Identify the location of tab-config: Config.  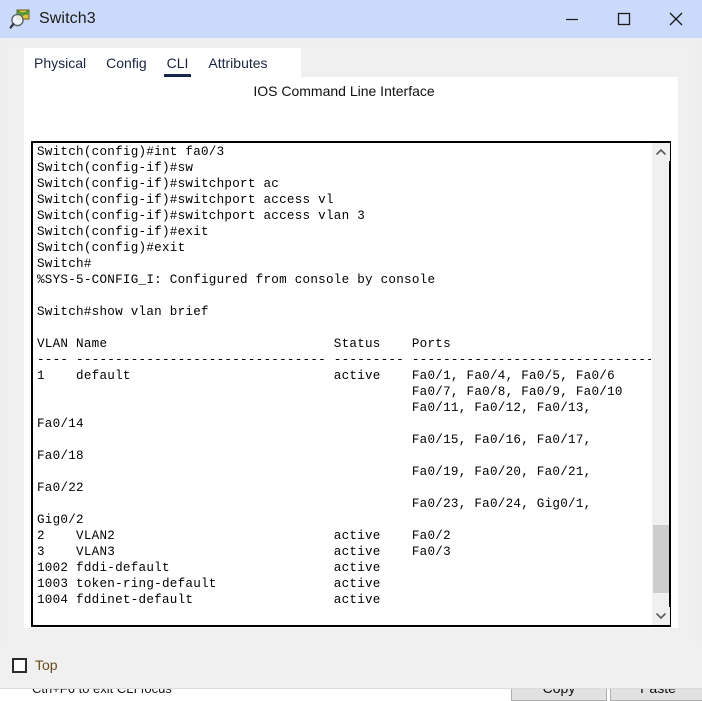
(126, 63).